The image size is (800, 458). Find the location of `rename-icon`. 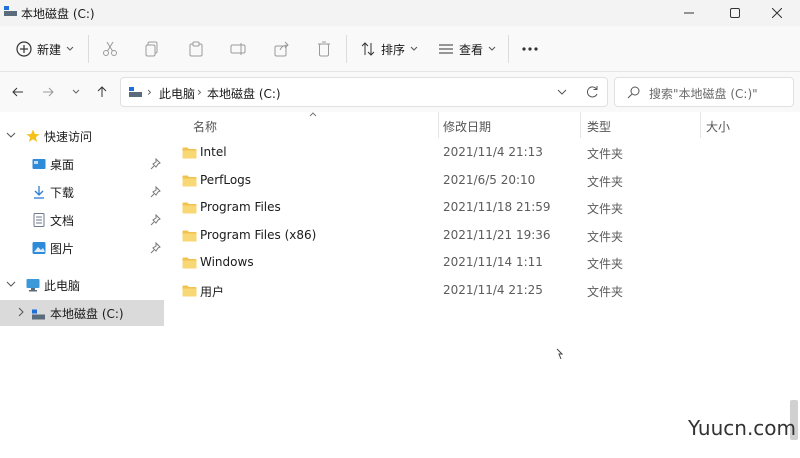

rename-icon is located at coordinates (238, 49).